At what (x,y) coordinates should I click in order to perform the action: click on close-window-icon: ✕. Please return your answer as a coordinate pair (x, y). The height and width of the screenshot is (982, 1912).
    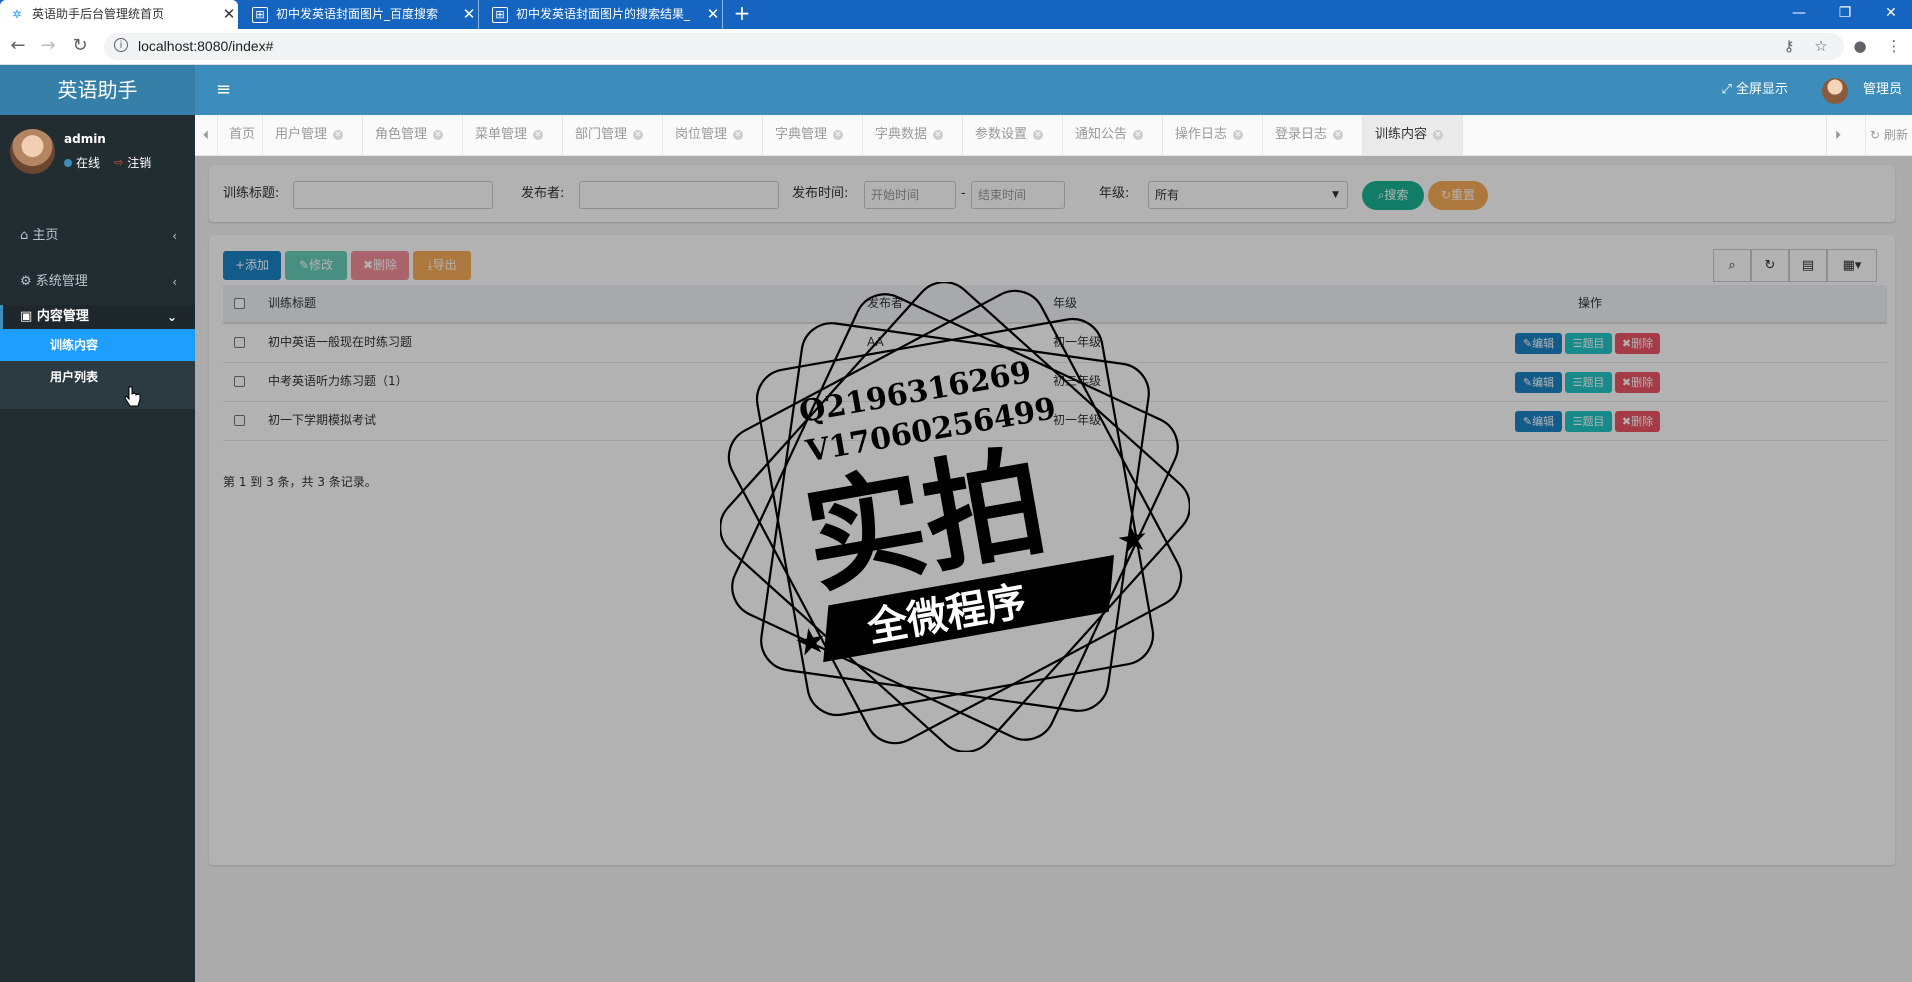
    Looking at the image, I should click on (1890, 14).